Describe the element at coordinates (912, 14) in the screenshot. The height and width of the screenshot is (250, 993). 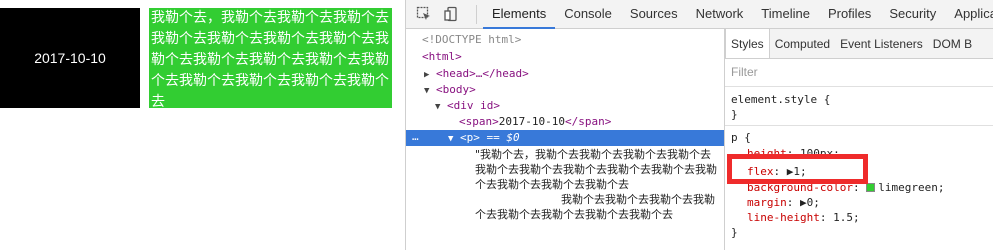
I see `tab-security: Security` at that location.